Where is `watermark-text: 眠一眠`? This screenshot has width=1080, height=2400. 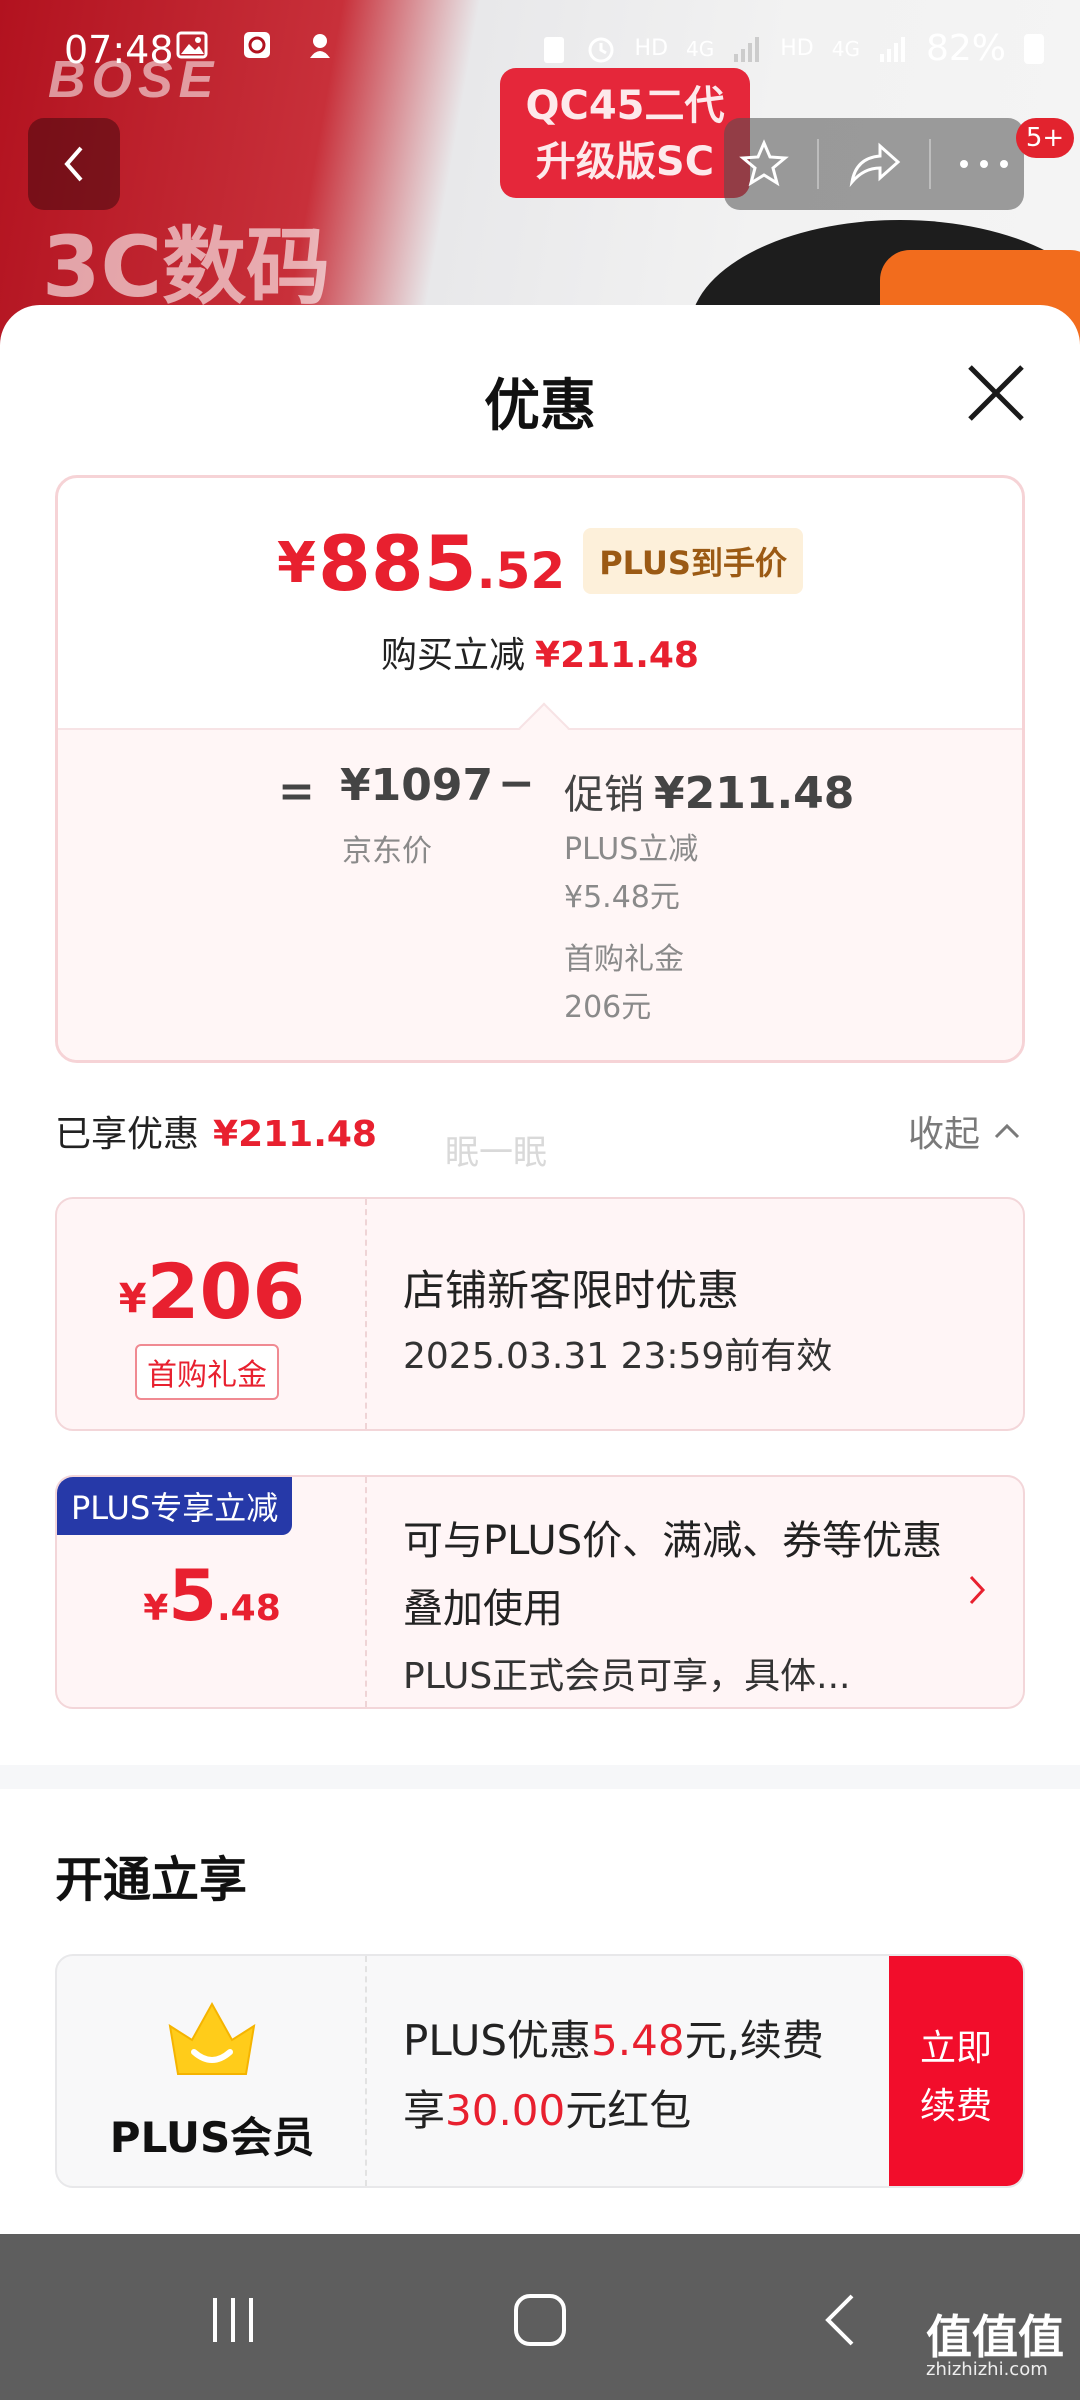 watermark-text: 眠一眠 is located at coordinates (496, 1153).